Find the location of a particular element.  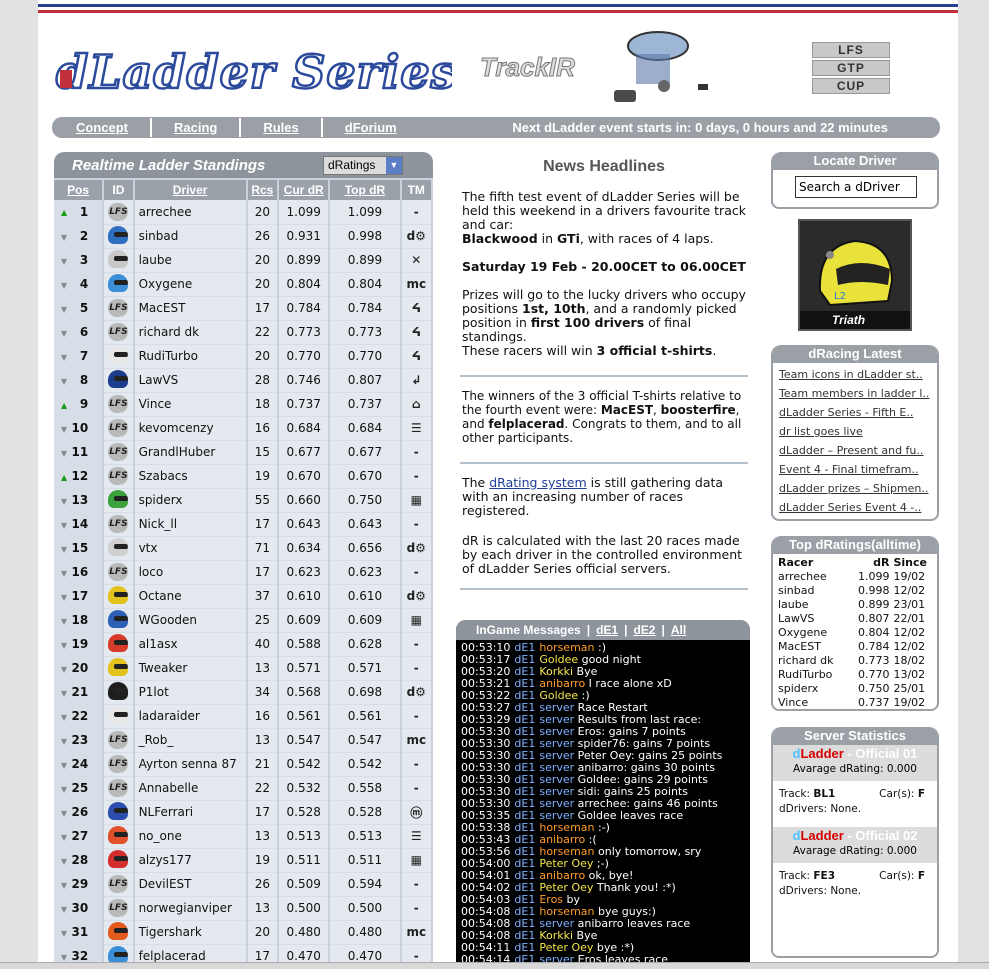

row-driver: Nick_ll is located at coordinates (190, 524).